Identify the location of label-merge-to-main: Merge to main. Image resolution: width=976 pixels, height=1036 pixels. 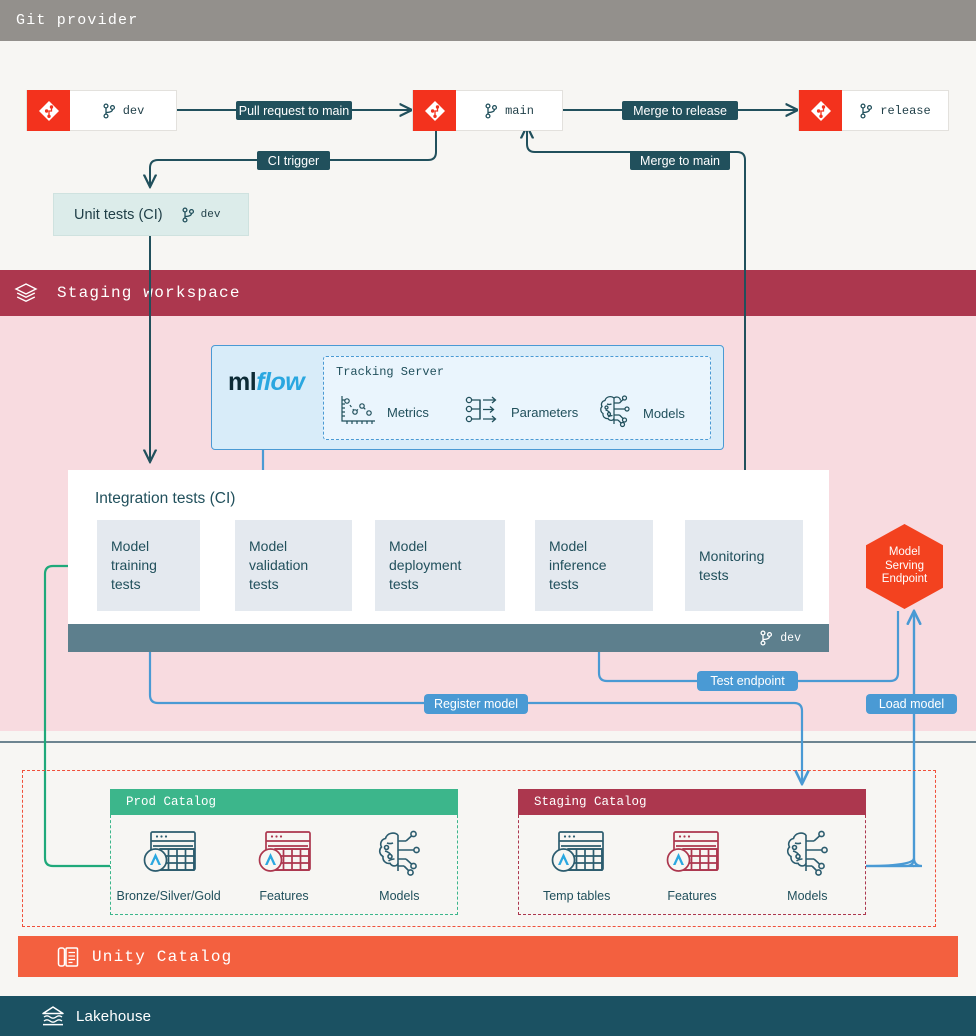
(680, 160).